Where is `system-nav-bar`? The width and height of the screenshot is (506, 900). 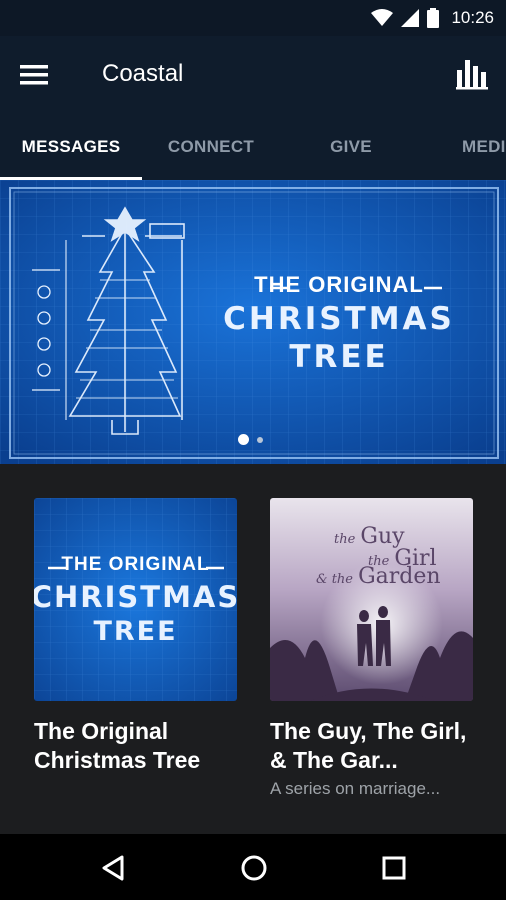
system-nav-bar is located at coordinates (253, 867).